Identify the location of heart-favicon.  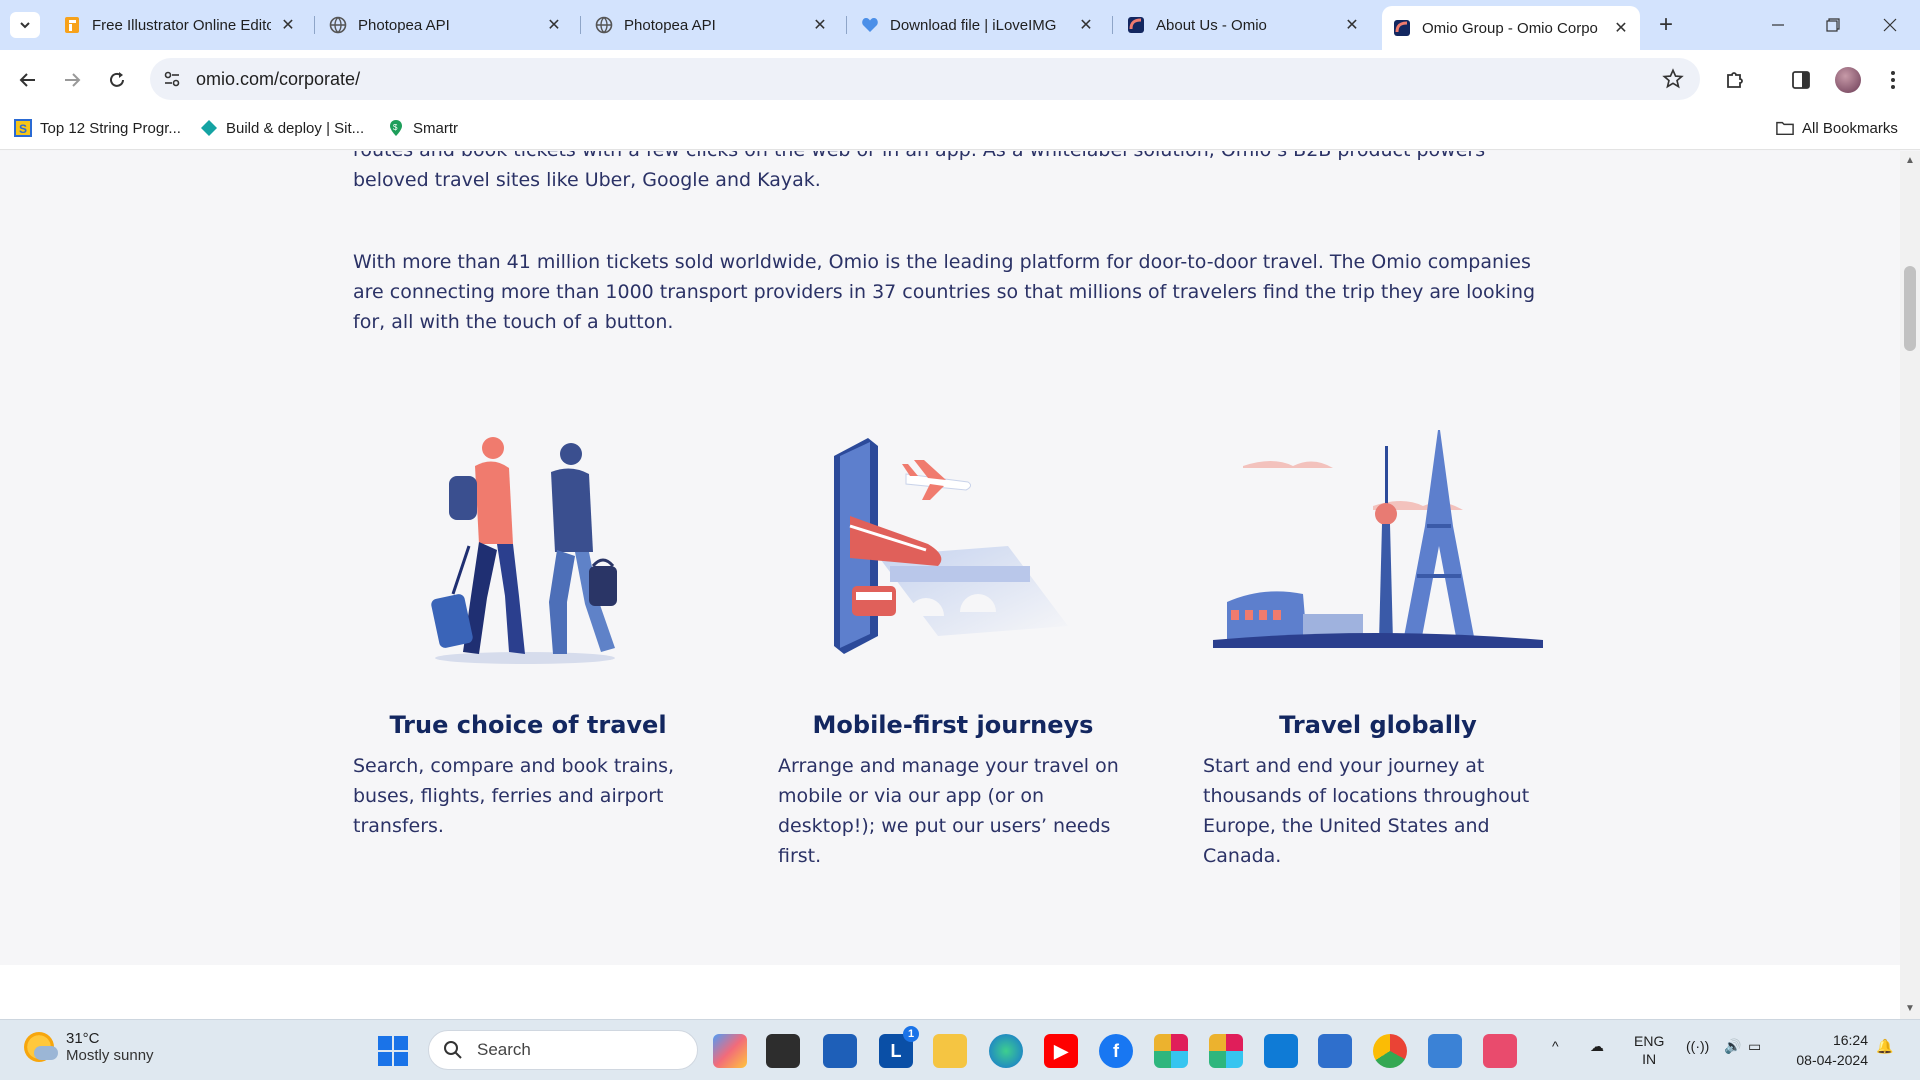
(870, 25).